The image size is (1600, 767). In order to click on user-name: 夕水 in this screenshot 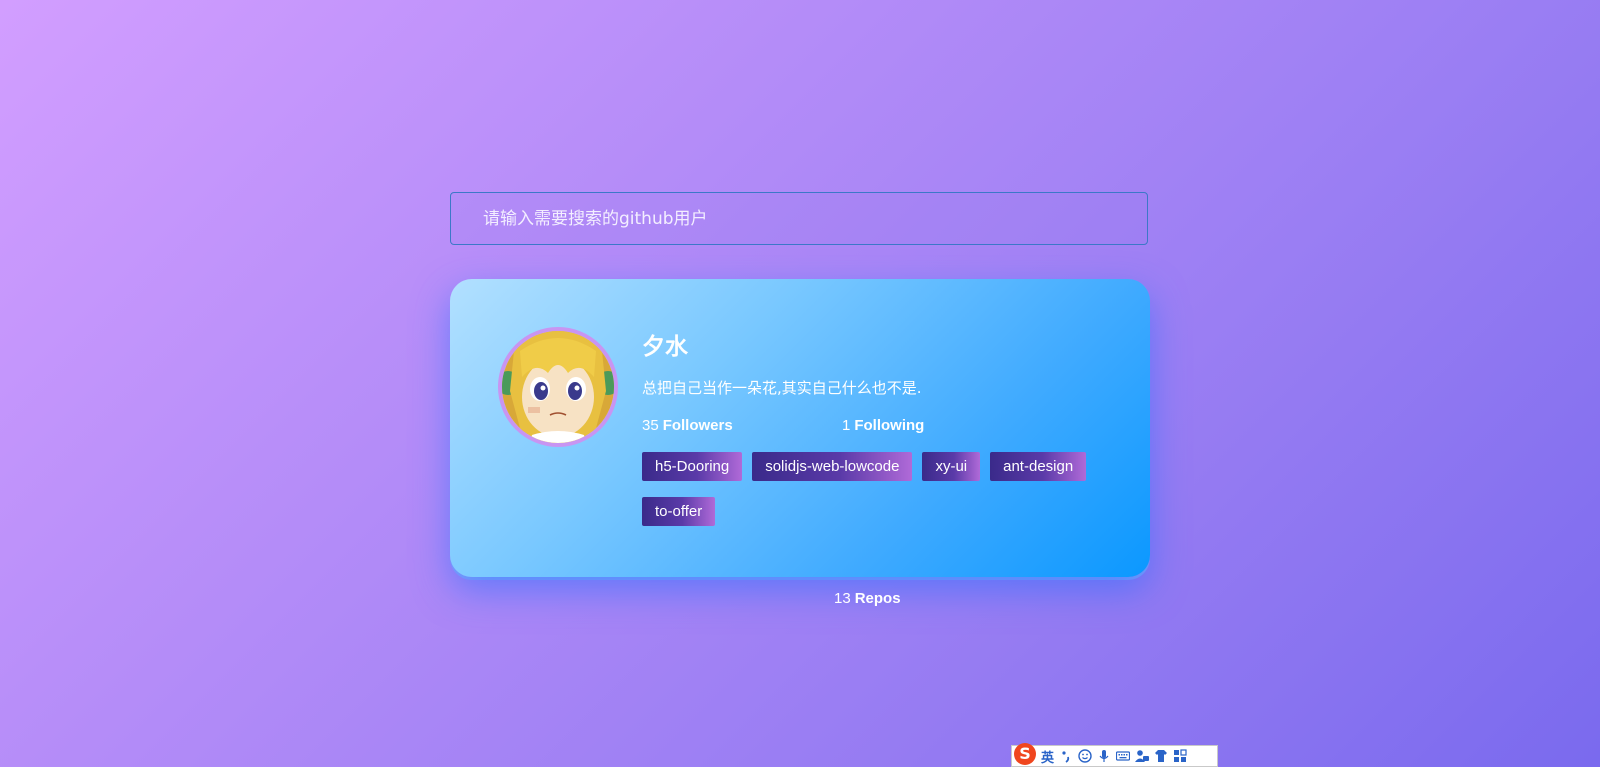, I will do `click(665, 347)`.